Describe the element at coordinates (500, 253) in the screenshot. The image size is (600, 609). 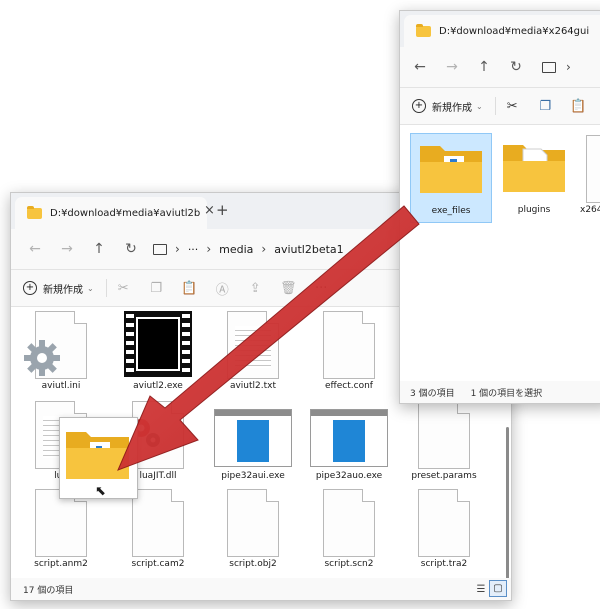
I see `file-list: exe_files plugins x264g` at that location.